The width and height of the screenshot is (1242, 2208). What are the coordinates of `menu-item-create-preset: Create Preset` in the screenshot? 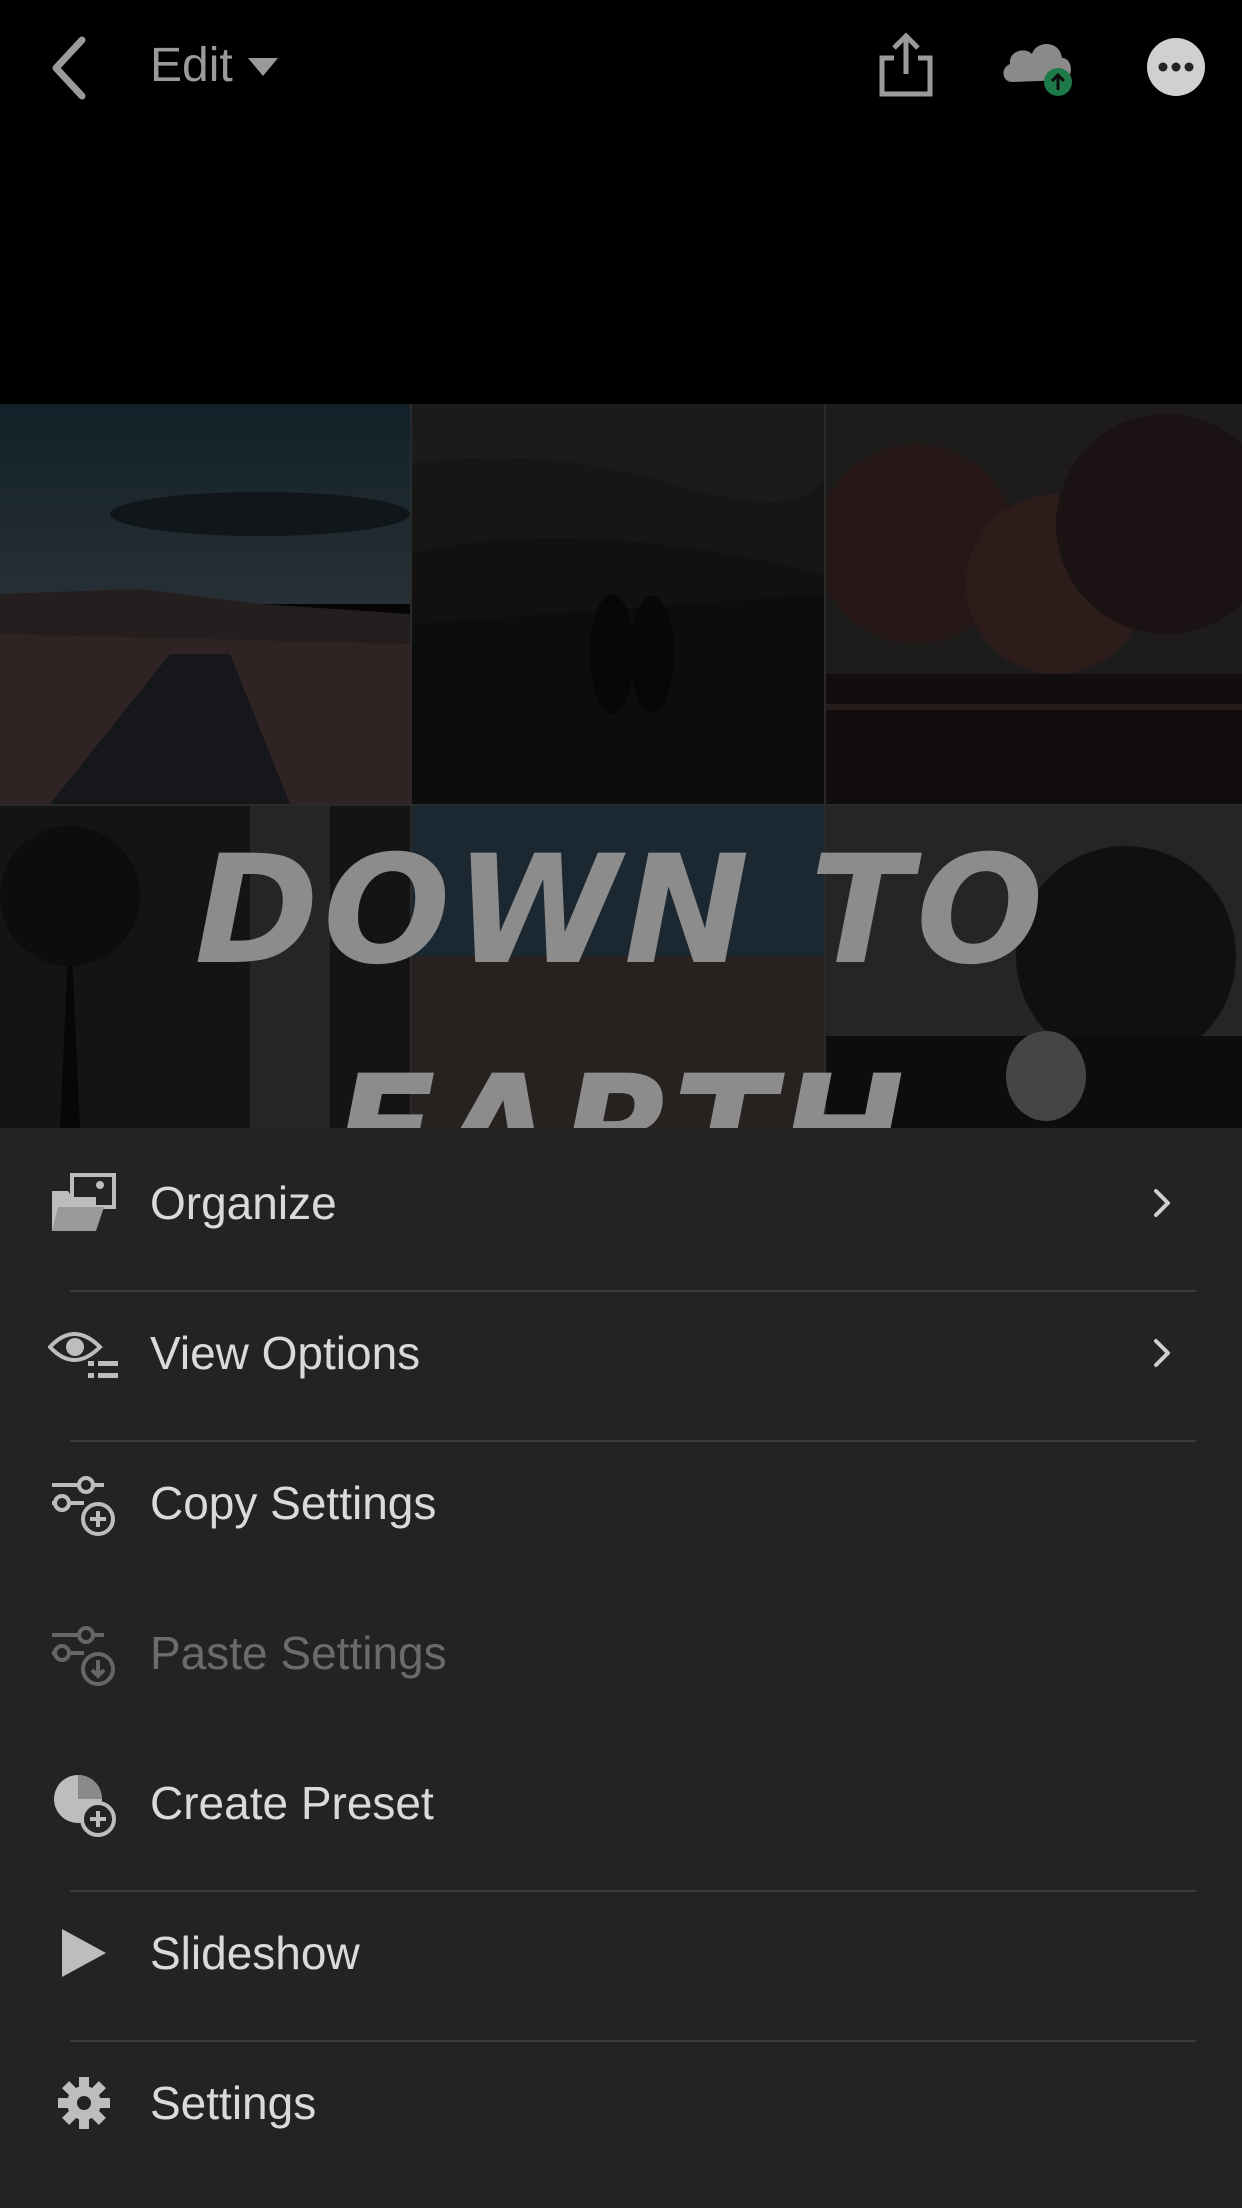 It's located at (621, 1803).